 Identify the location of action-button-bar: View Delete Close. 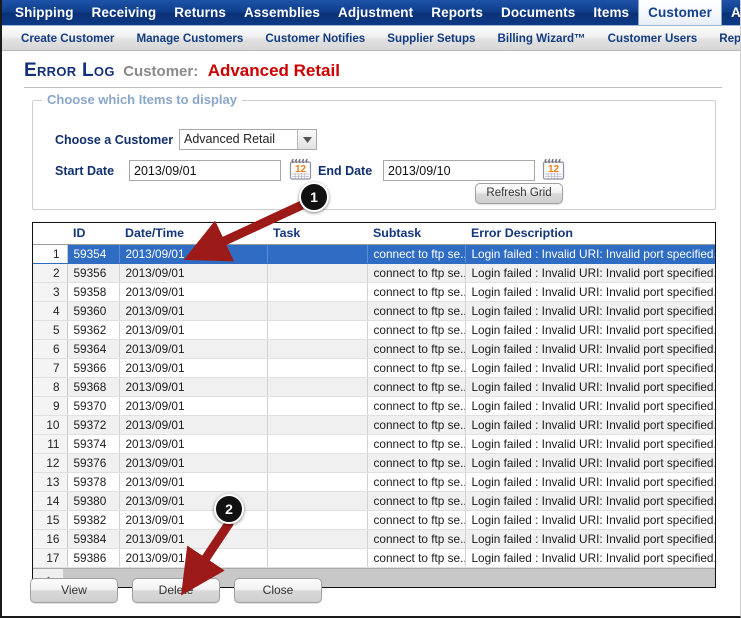
(176, 590).